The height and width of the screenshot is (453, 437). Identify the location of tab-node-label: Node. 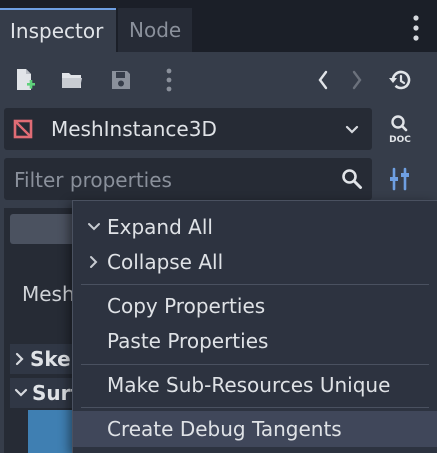
(155, 30).